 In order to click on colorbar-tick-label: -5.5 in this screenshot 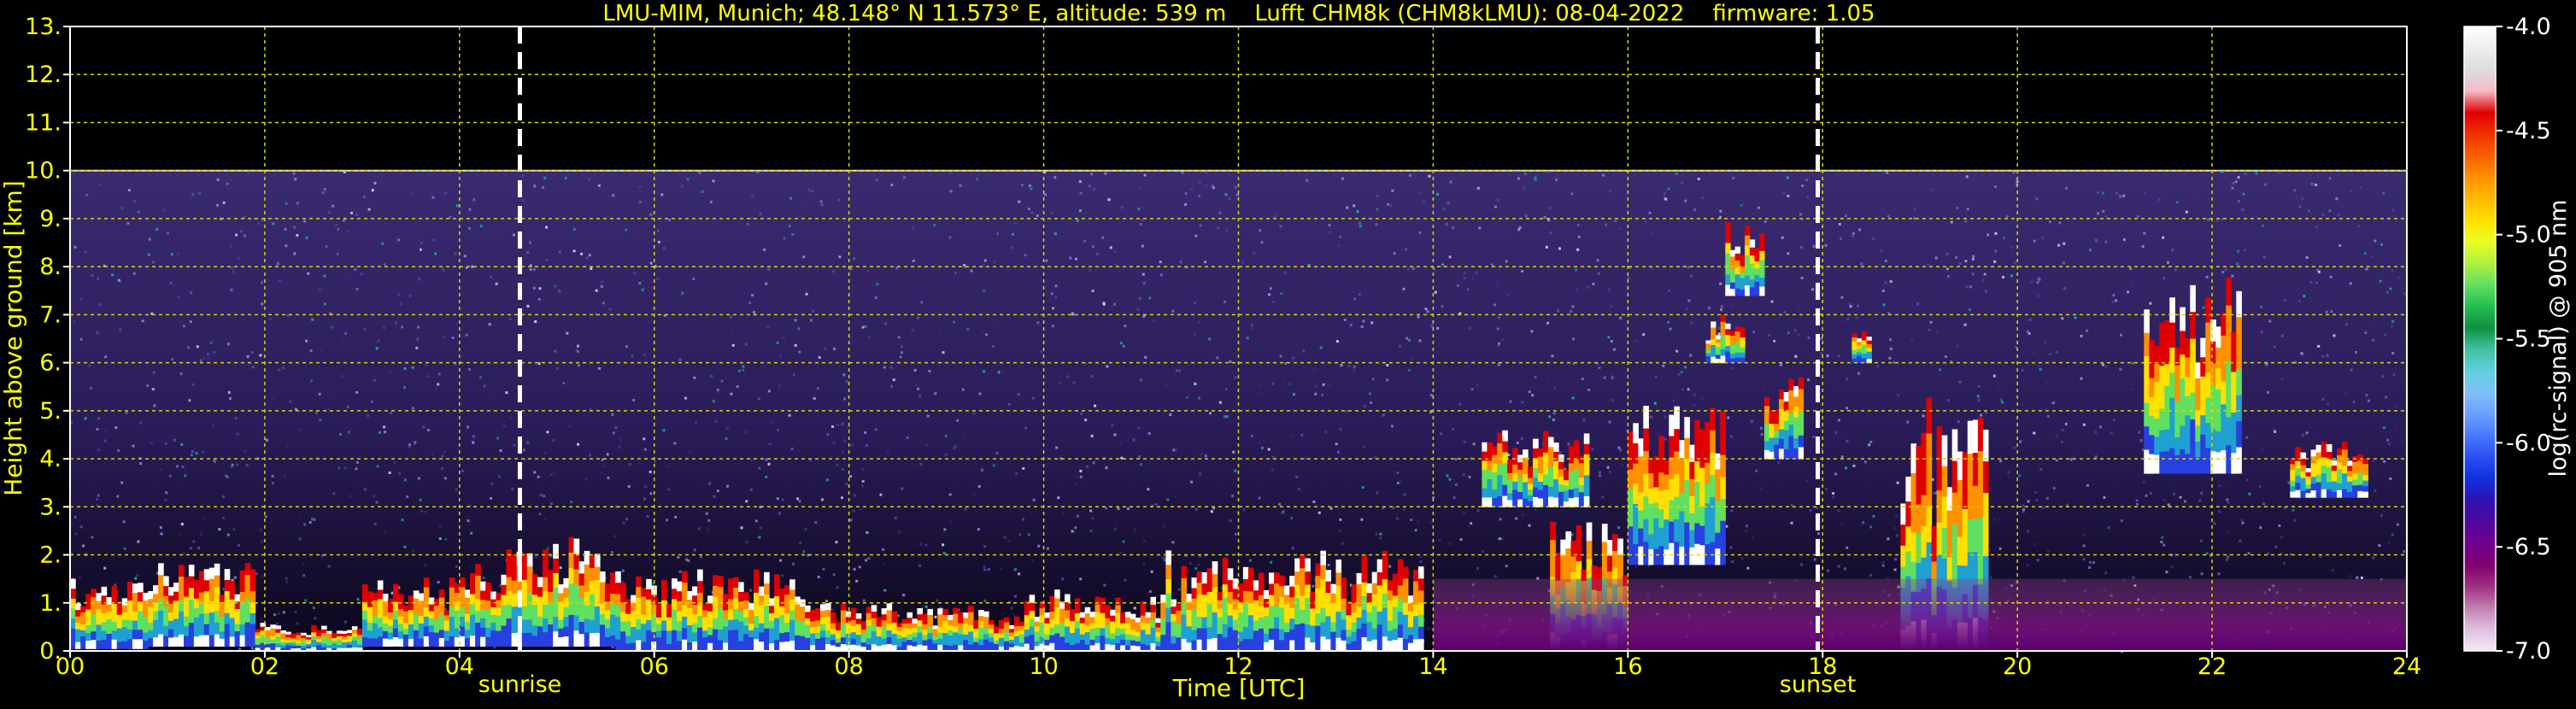, I will do `click(2528, 339)`.